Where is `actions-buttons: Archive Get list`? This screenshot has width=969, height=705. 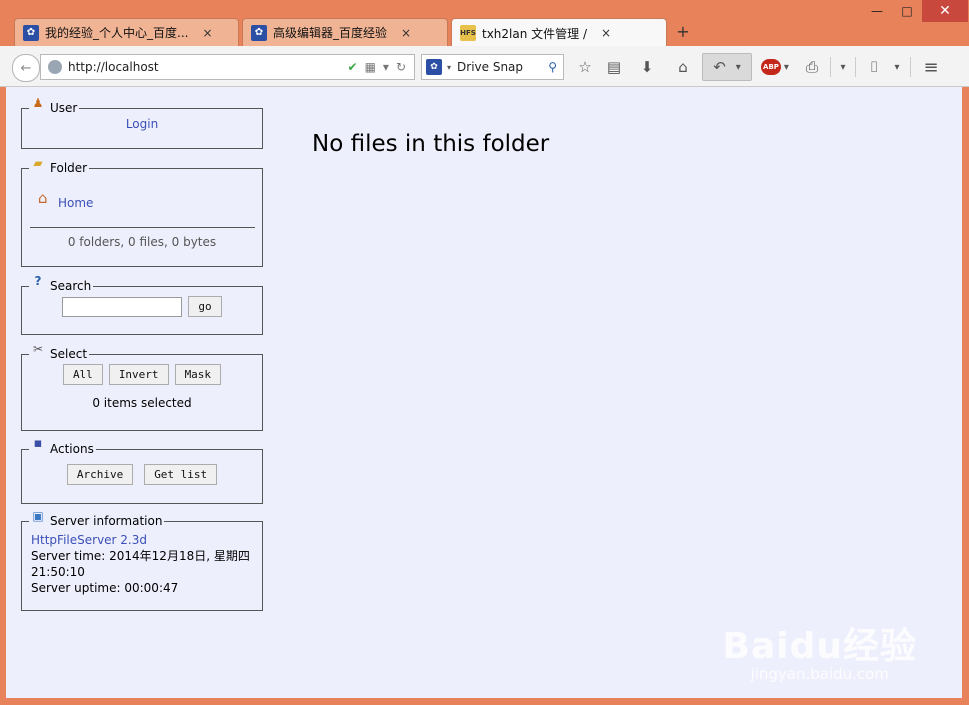
actions-buttons: Archive Get list is located at coordinates (142, 474).